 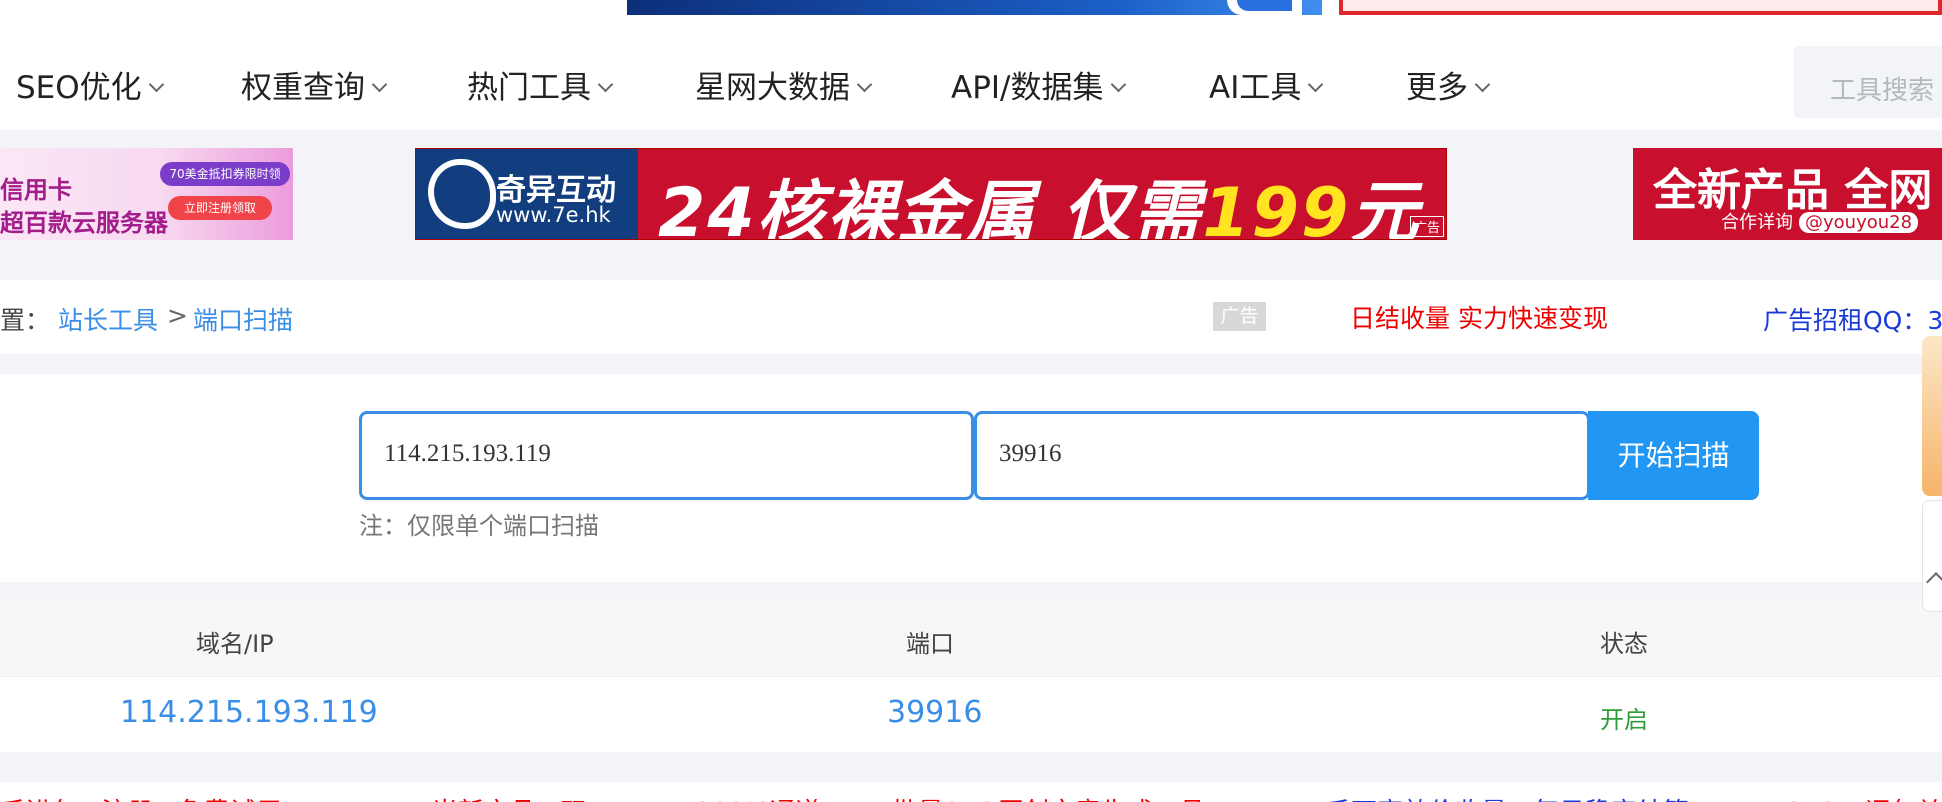 What do you see at coordinates (225, 174) in the screenshot?
I see `ad-left-pill-coupon: 70美金抵扣券限时领` at bounding box center [225, 174].